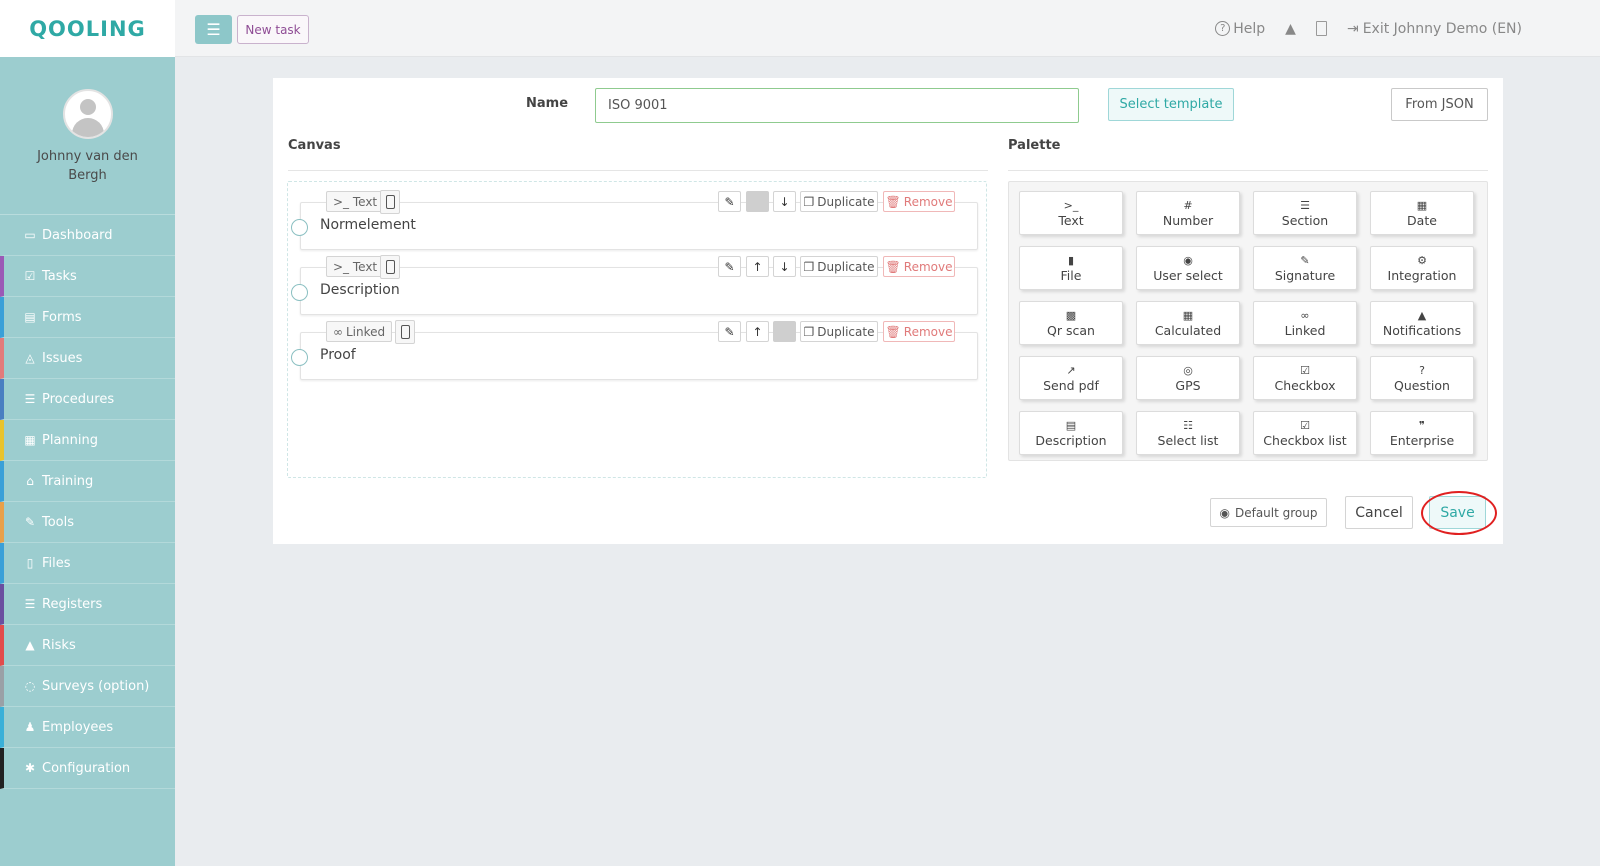 The width and height of the screenshot is (1600, 866). Describe the element at coordinates (87, 399) in the screenshot. I see `sidebar-item-procedures: ☰ Procedures` at that location.